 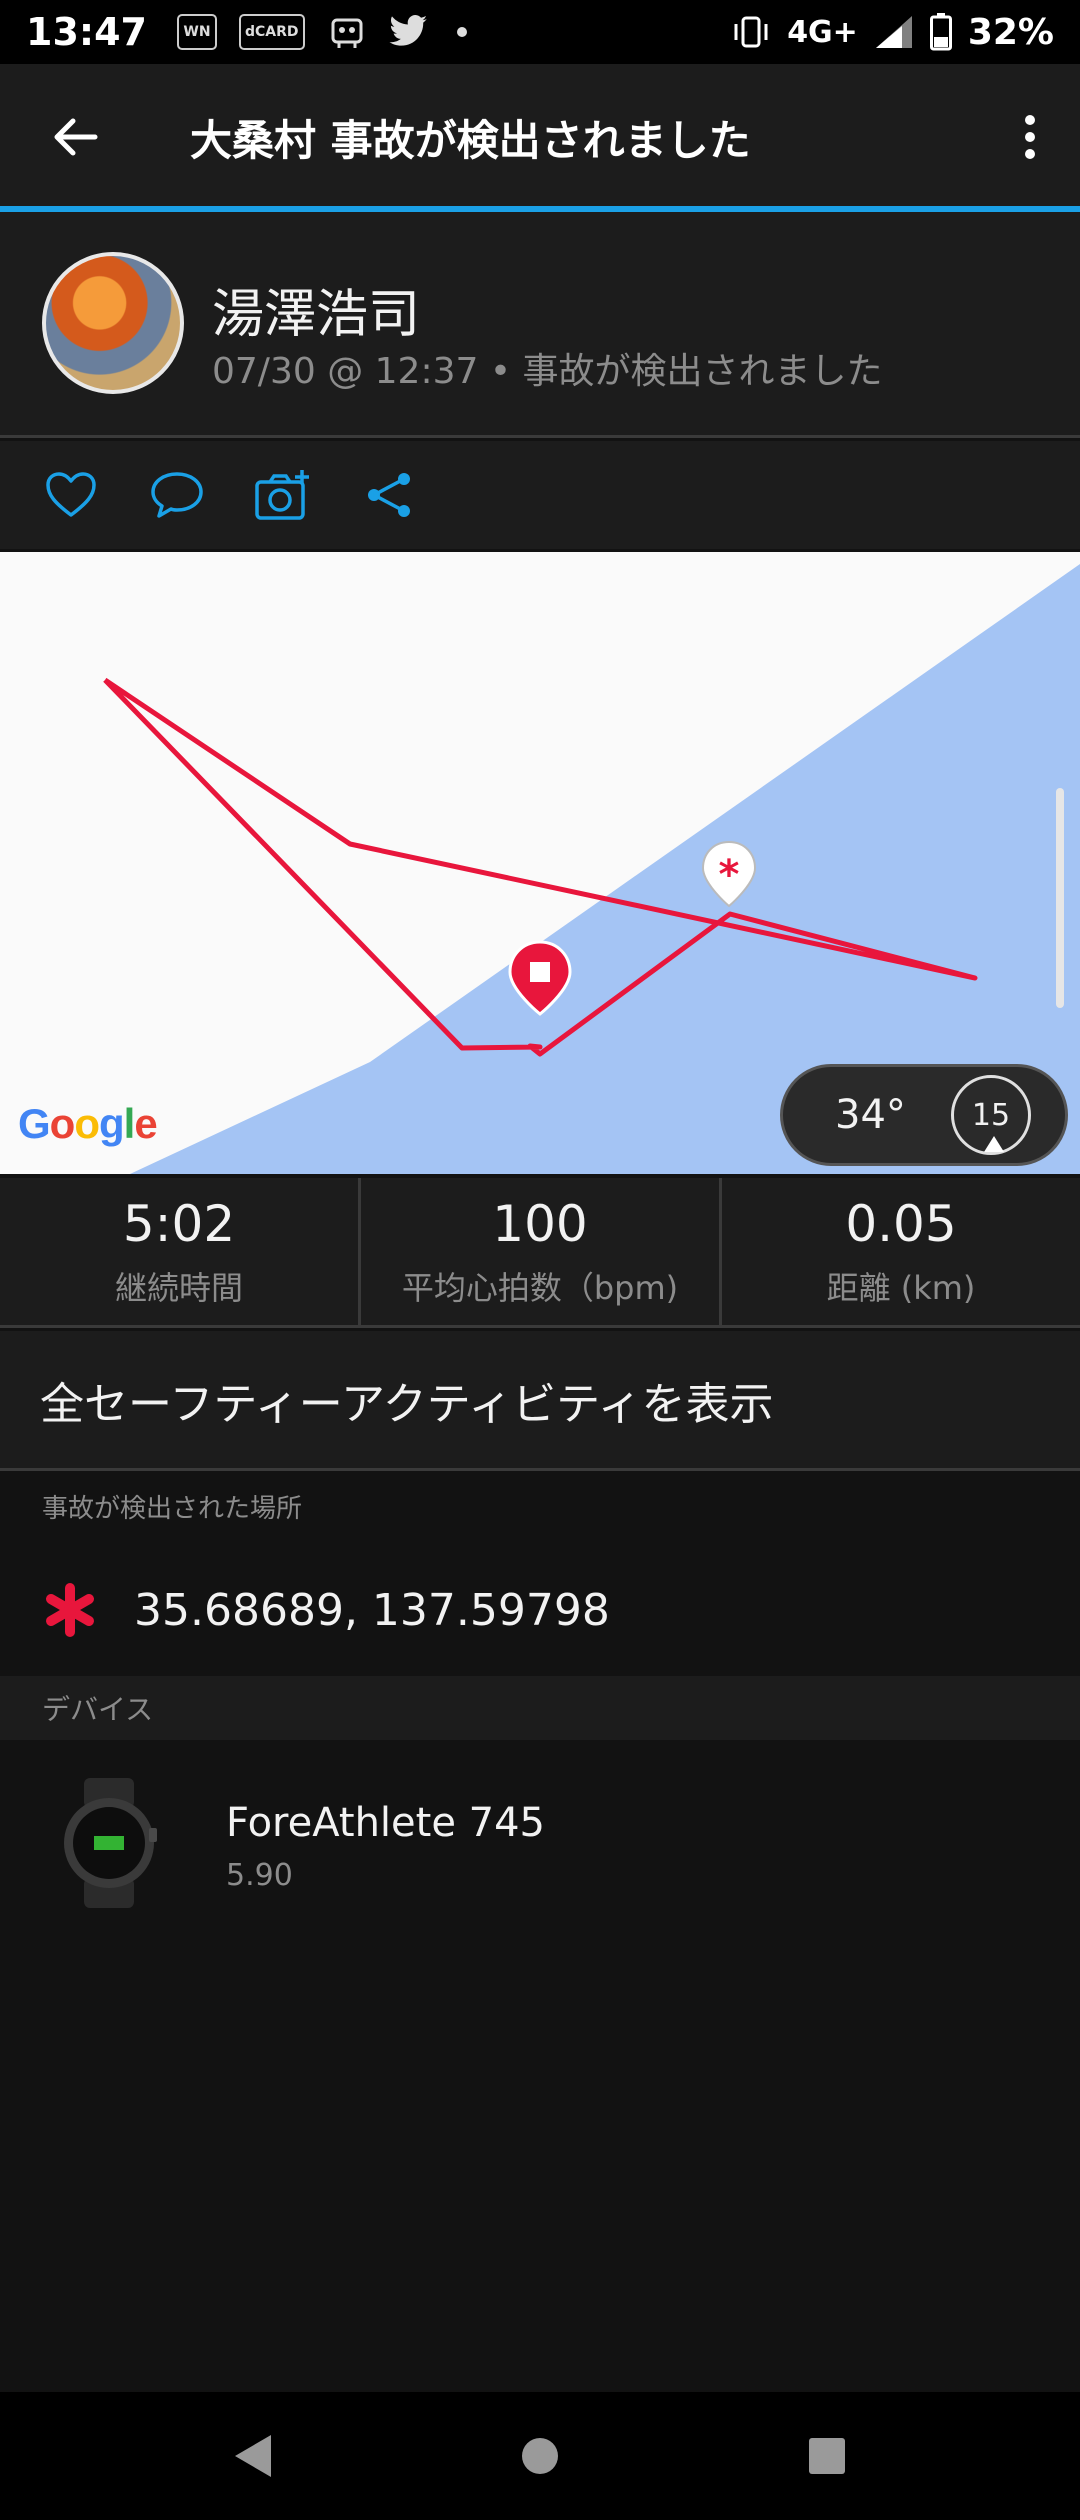 What do you see at coordinates (372, 1610) in the screenshot?
I see `location-coordinates: 35.68689, 137.59798` at bounding box center [372, 1610].